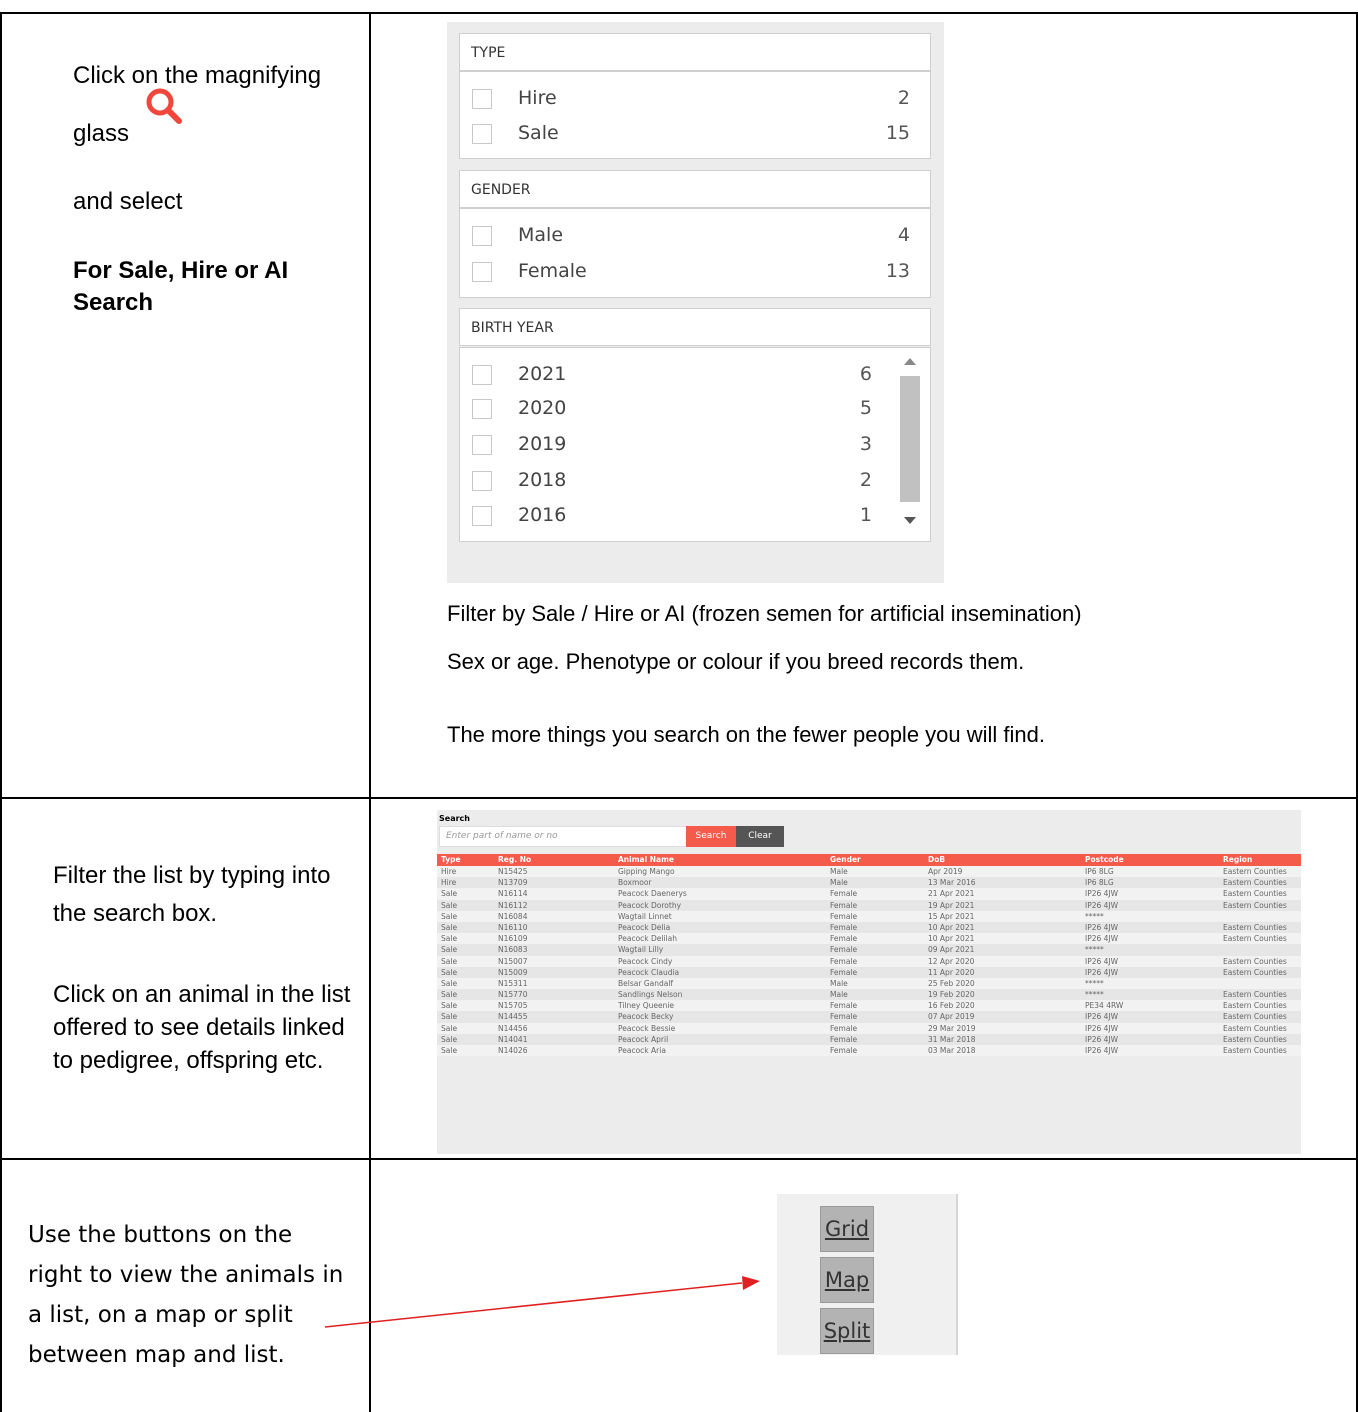 This screenshot has height=1412, width=1358. I want to click on birth-year-scrollbar, so click(909, 442).